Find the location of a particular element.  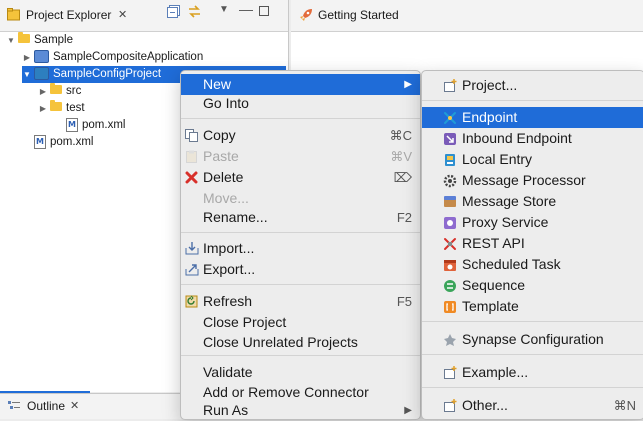

delete-icon is located at coordinates (191, 177).